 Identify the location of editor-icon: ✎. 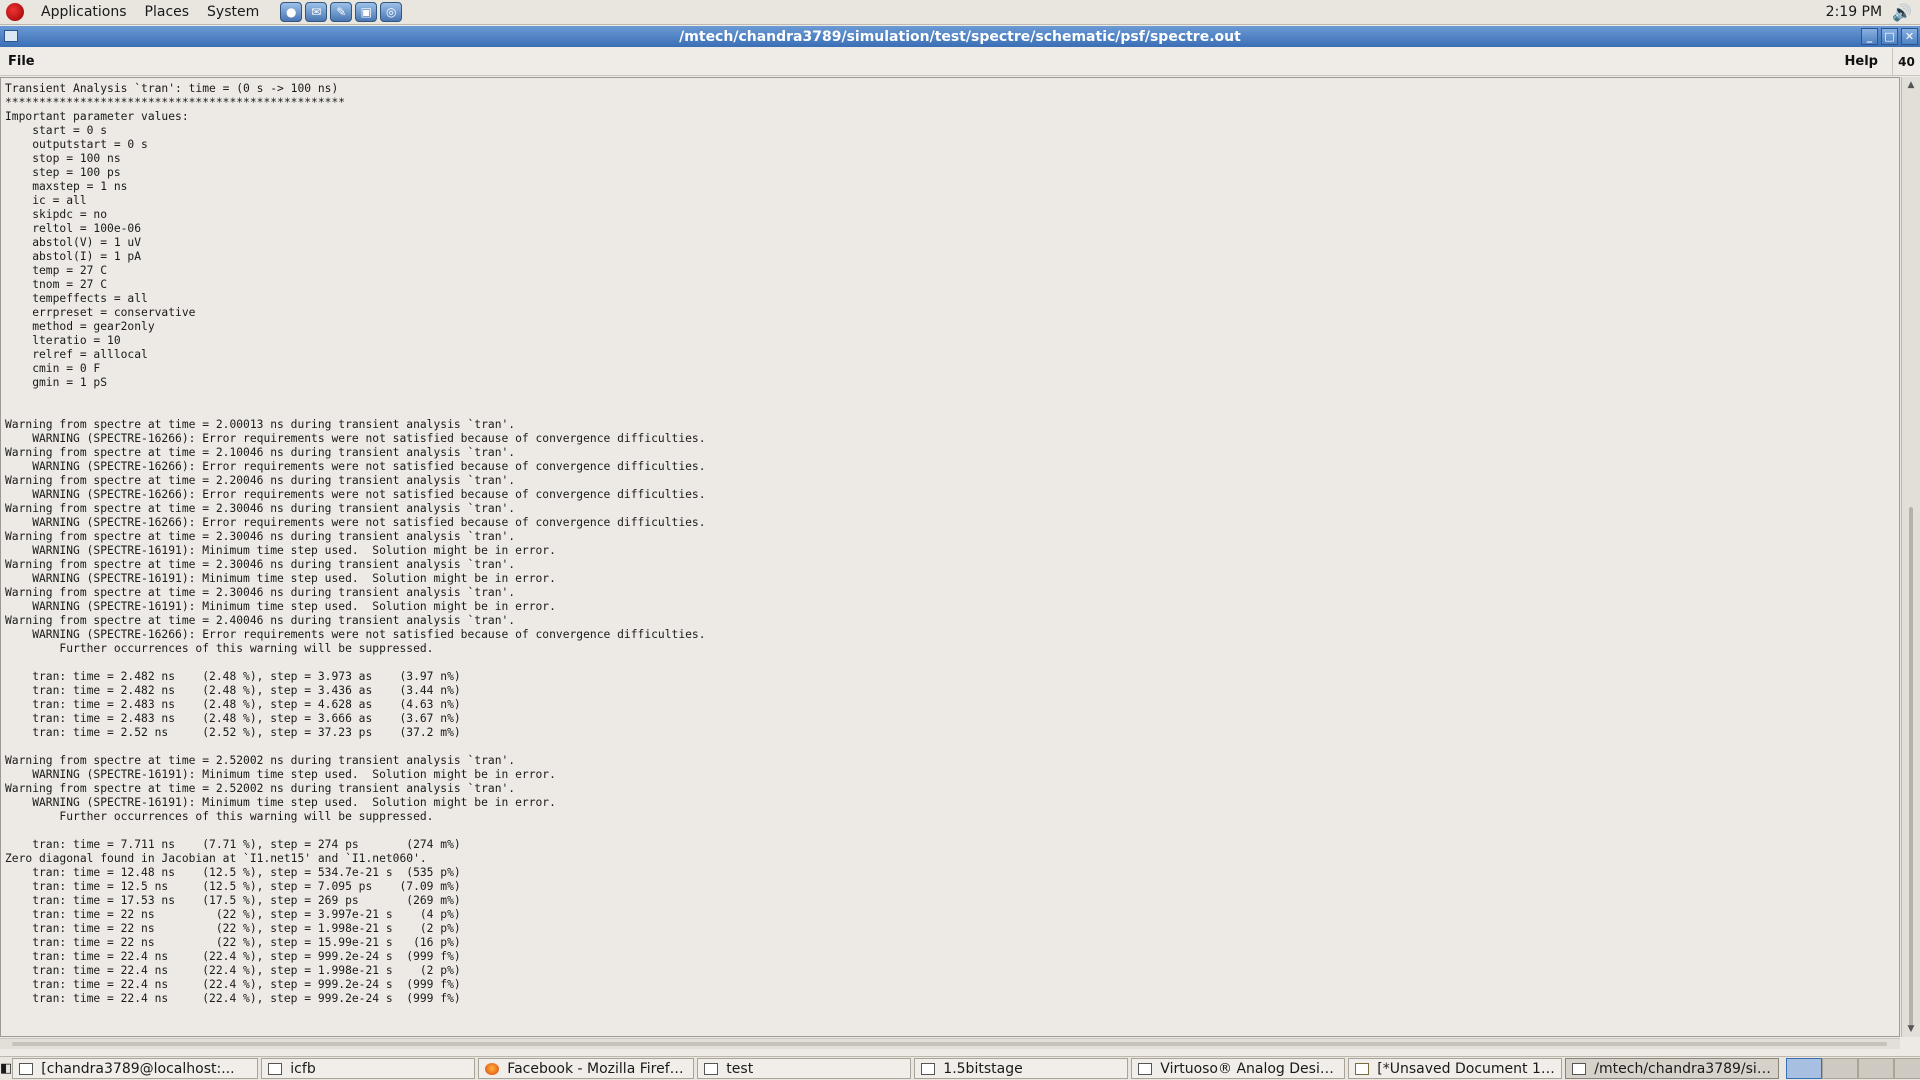
(341, 12).